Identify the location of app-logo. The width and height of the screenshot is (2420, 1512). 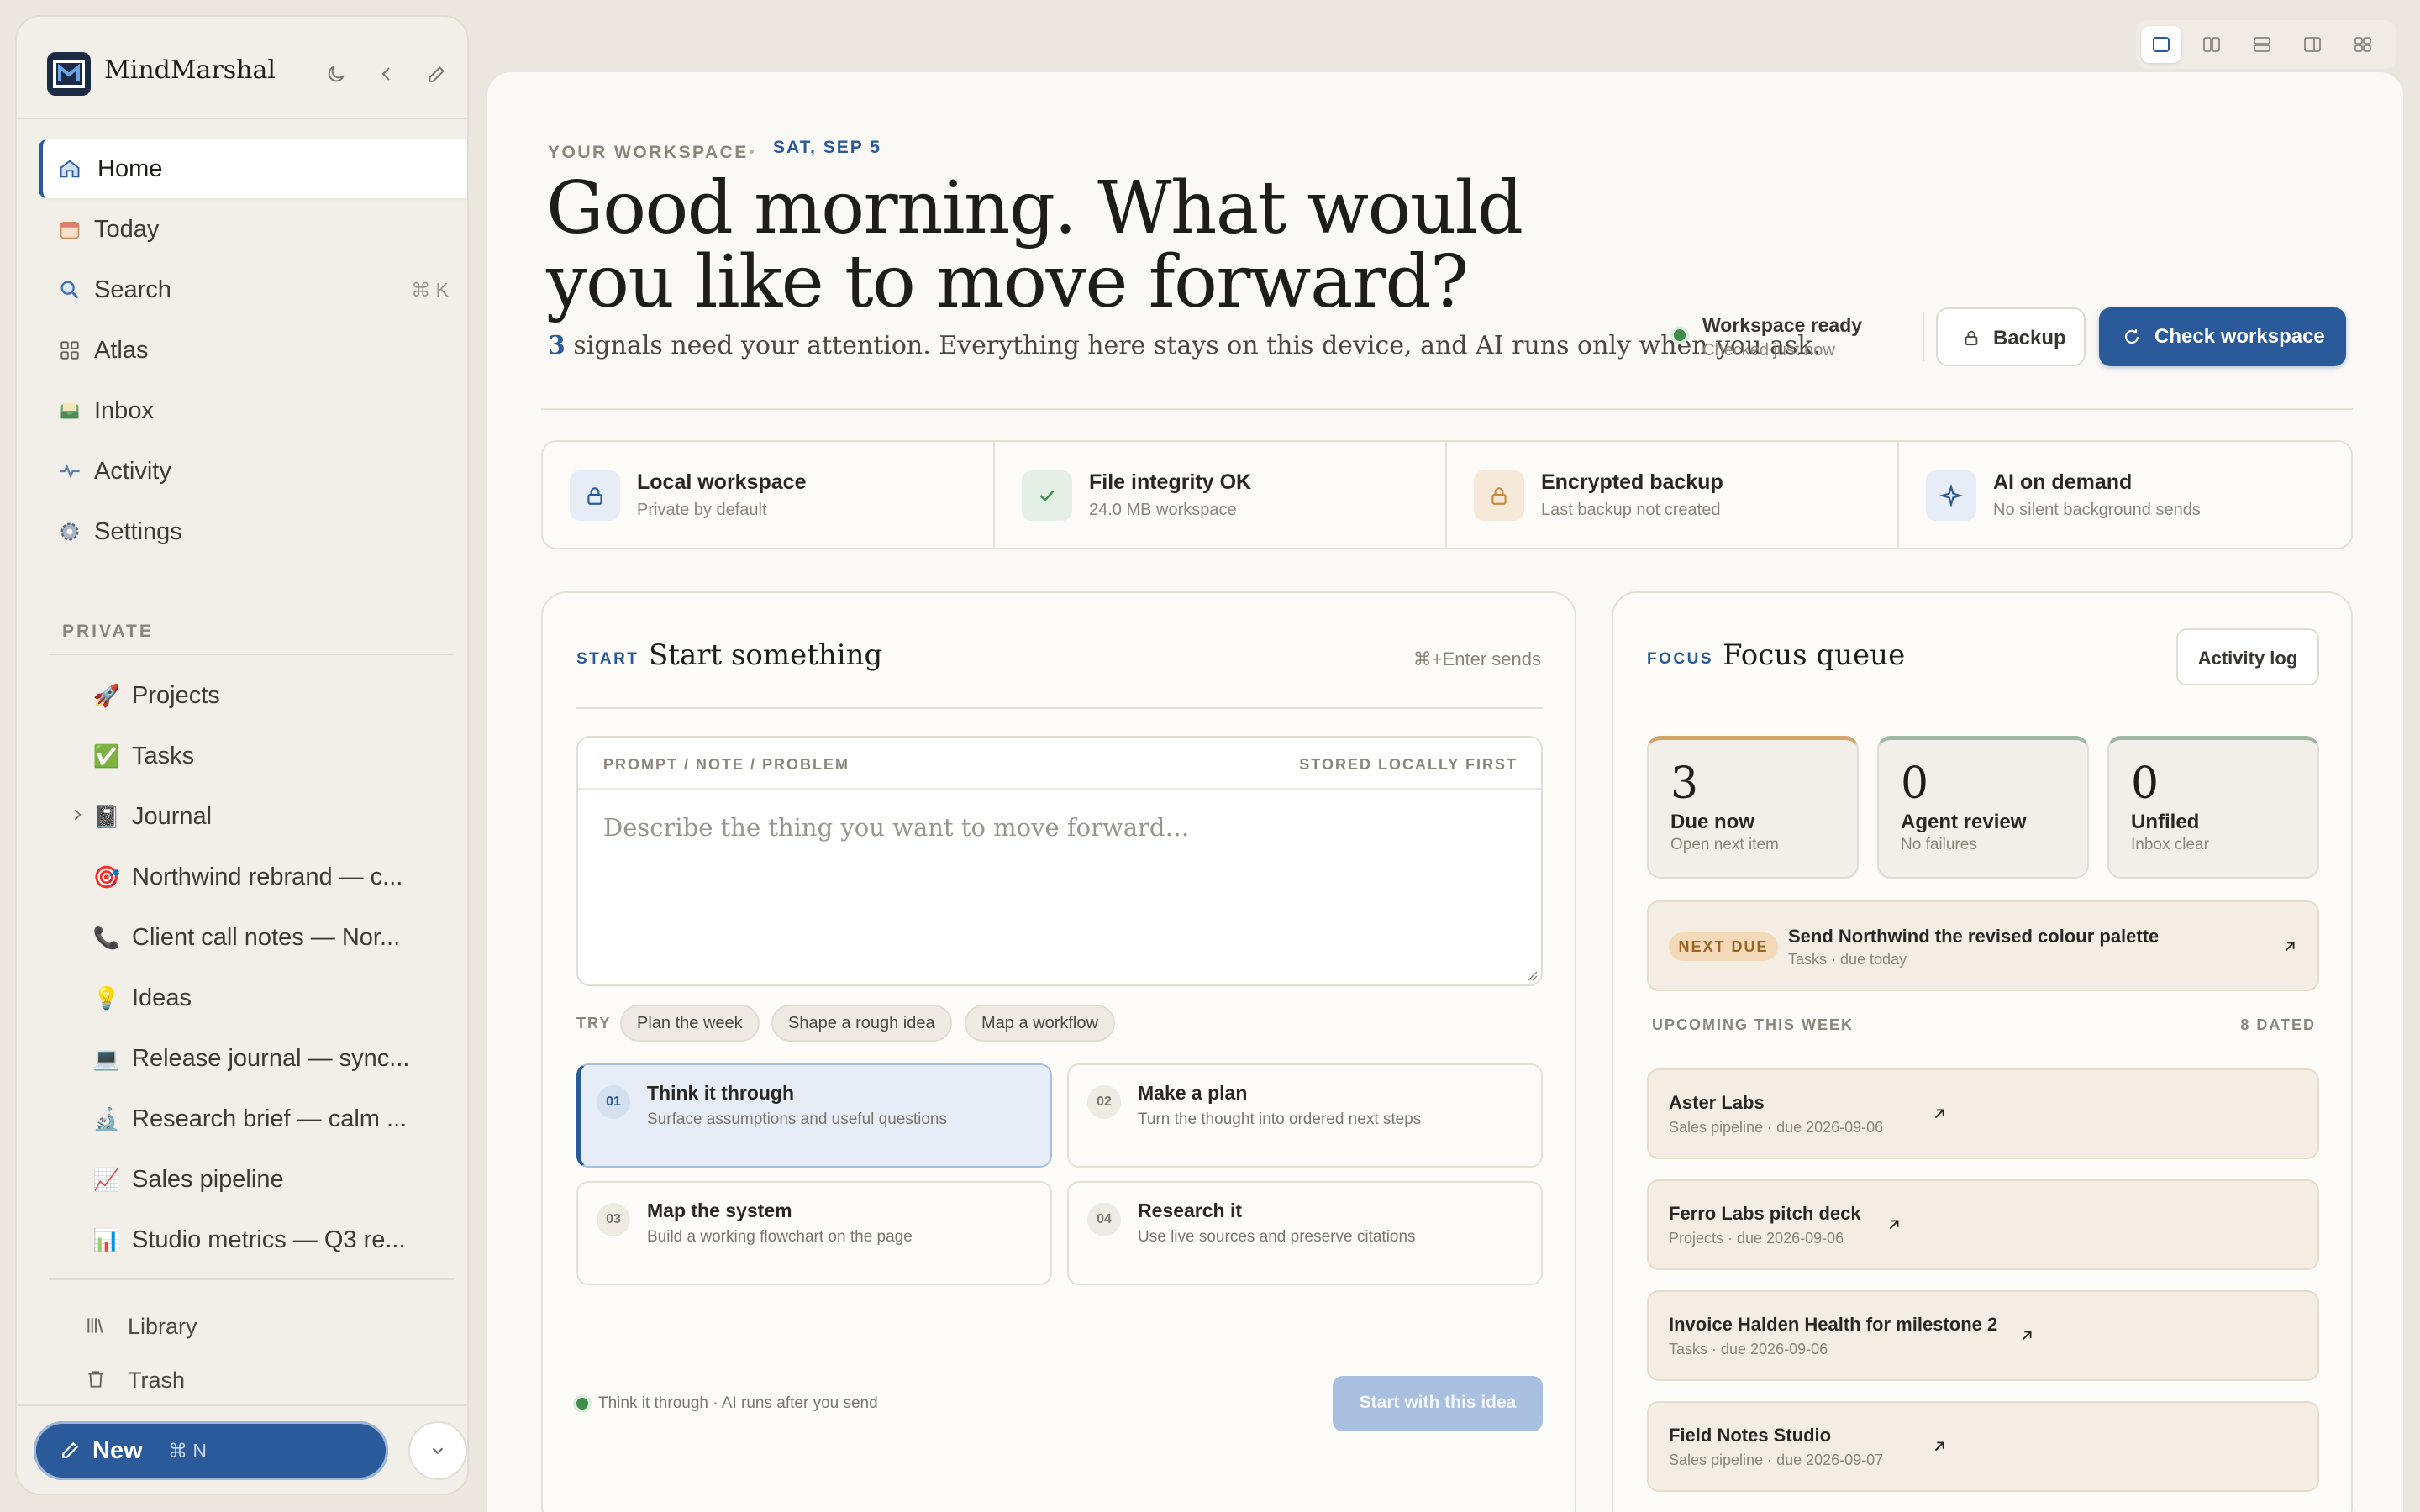
(69, 74).